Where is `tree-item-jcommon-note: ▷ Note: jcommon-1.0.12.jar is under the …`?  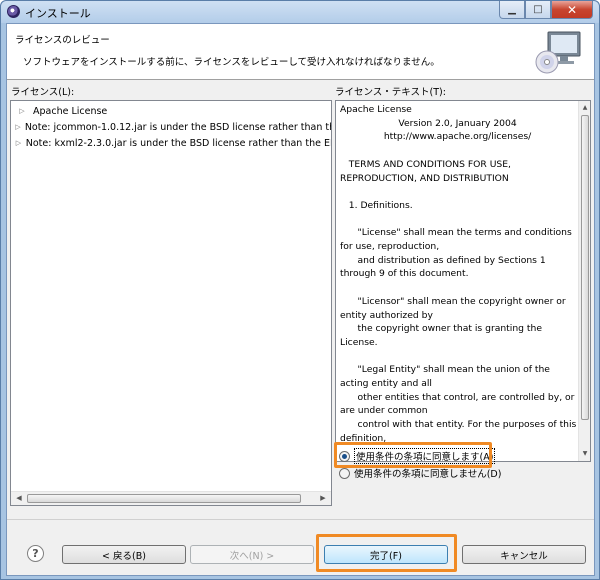 tree-item-jcommon-note: ▷ Note: jcommon-1.0.12.jar is under the … is located at coordinates (171, 127).